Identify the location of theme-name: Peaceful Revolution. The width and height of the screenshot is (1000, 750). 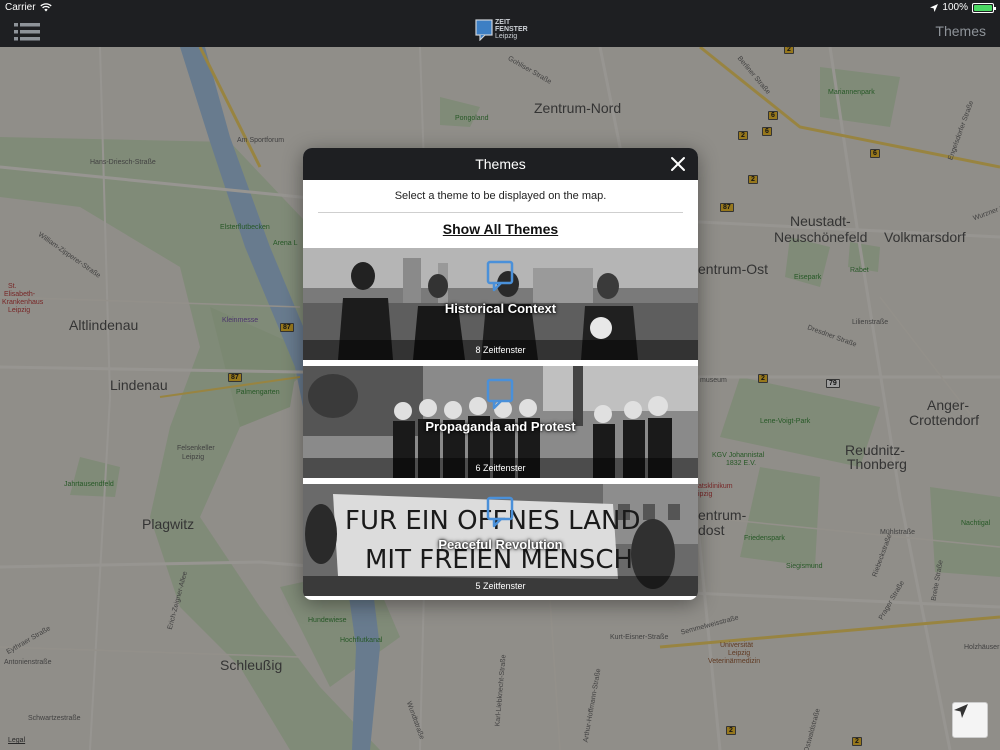
(500, 544).